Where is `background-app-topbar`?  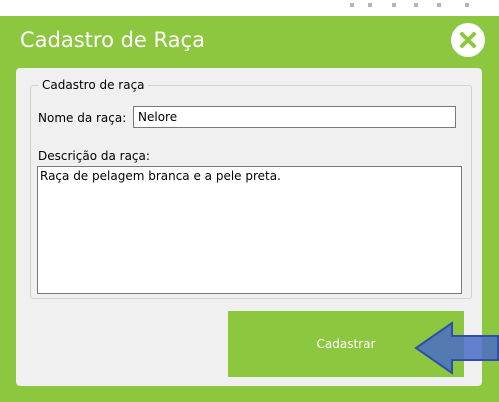 background-app-topbar is located at coordinates (249, 8).